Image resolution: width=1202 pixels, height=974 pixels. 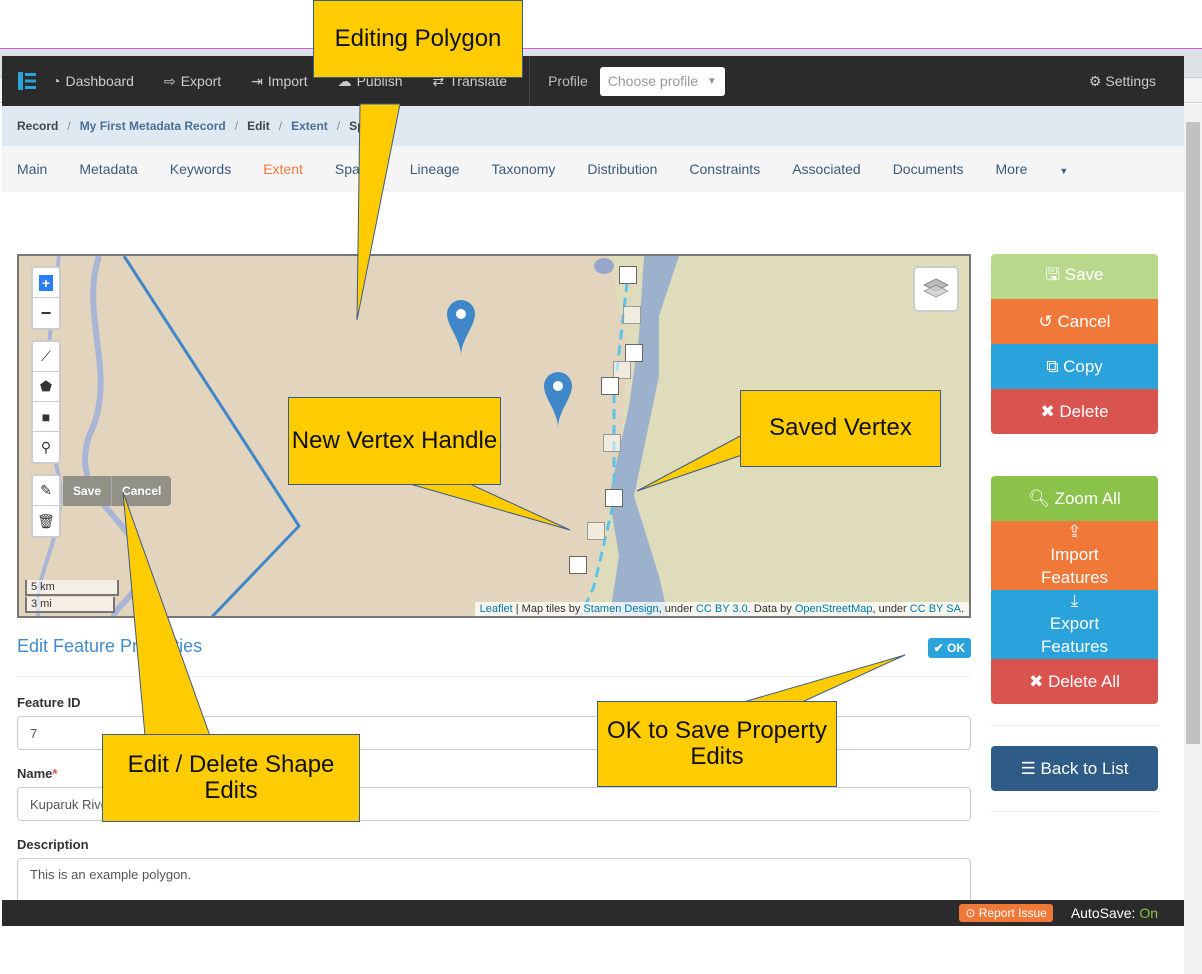 What do you see at coordinates (496, 609) in the screenshot?
I see `leaflet-link: Leaflet` at bounding box center [496, 609].